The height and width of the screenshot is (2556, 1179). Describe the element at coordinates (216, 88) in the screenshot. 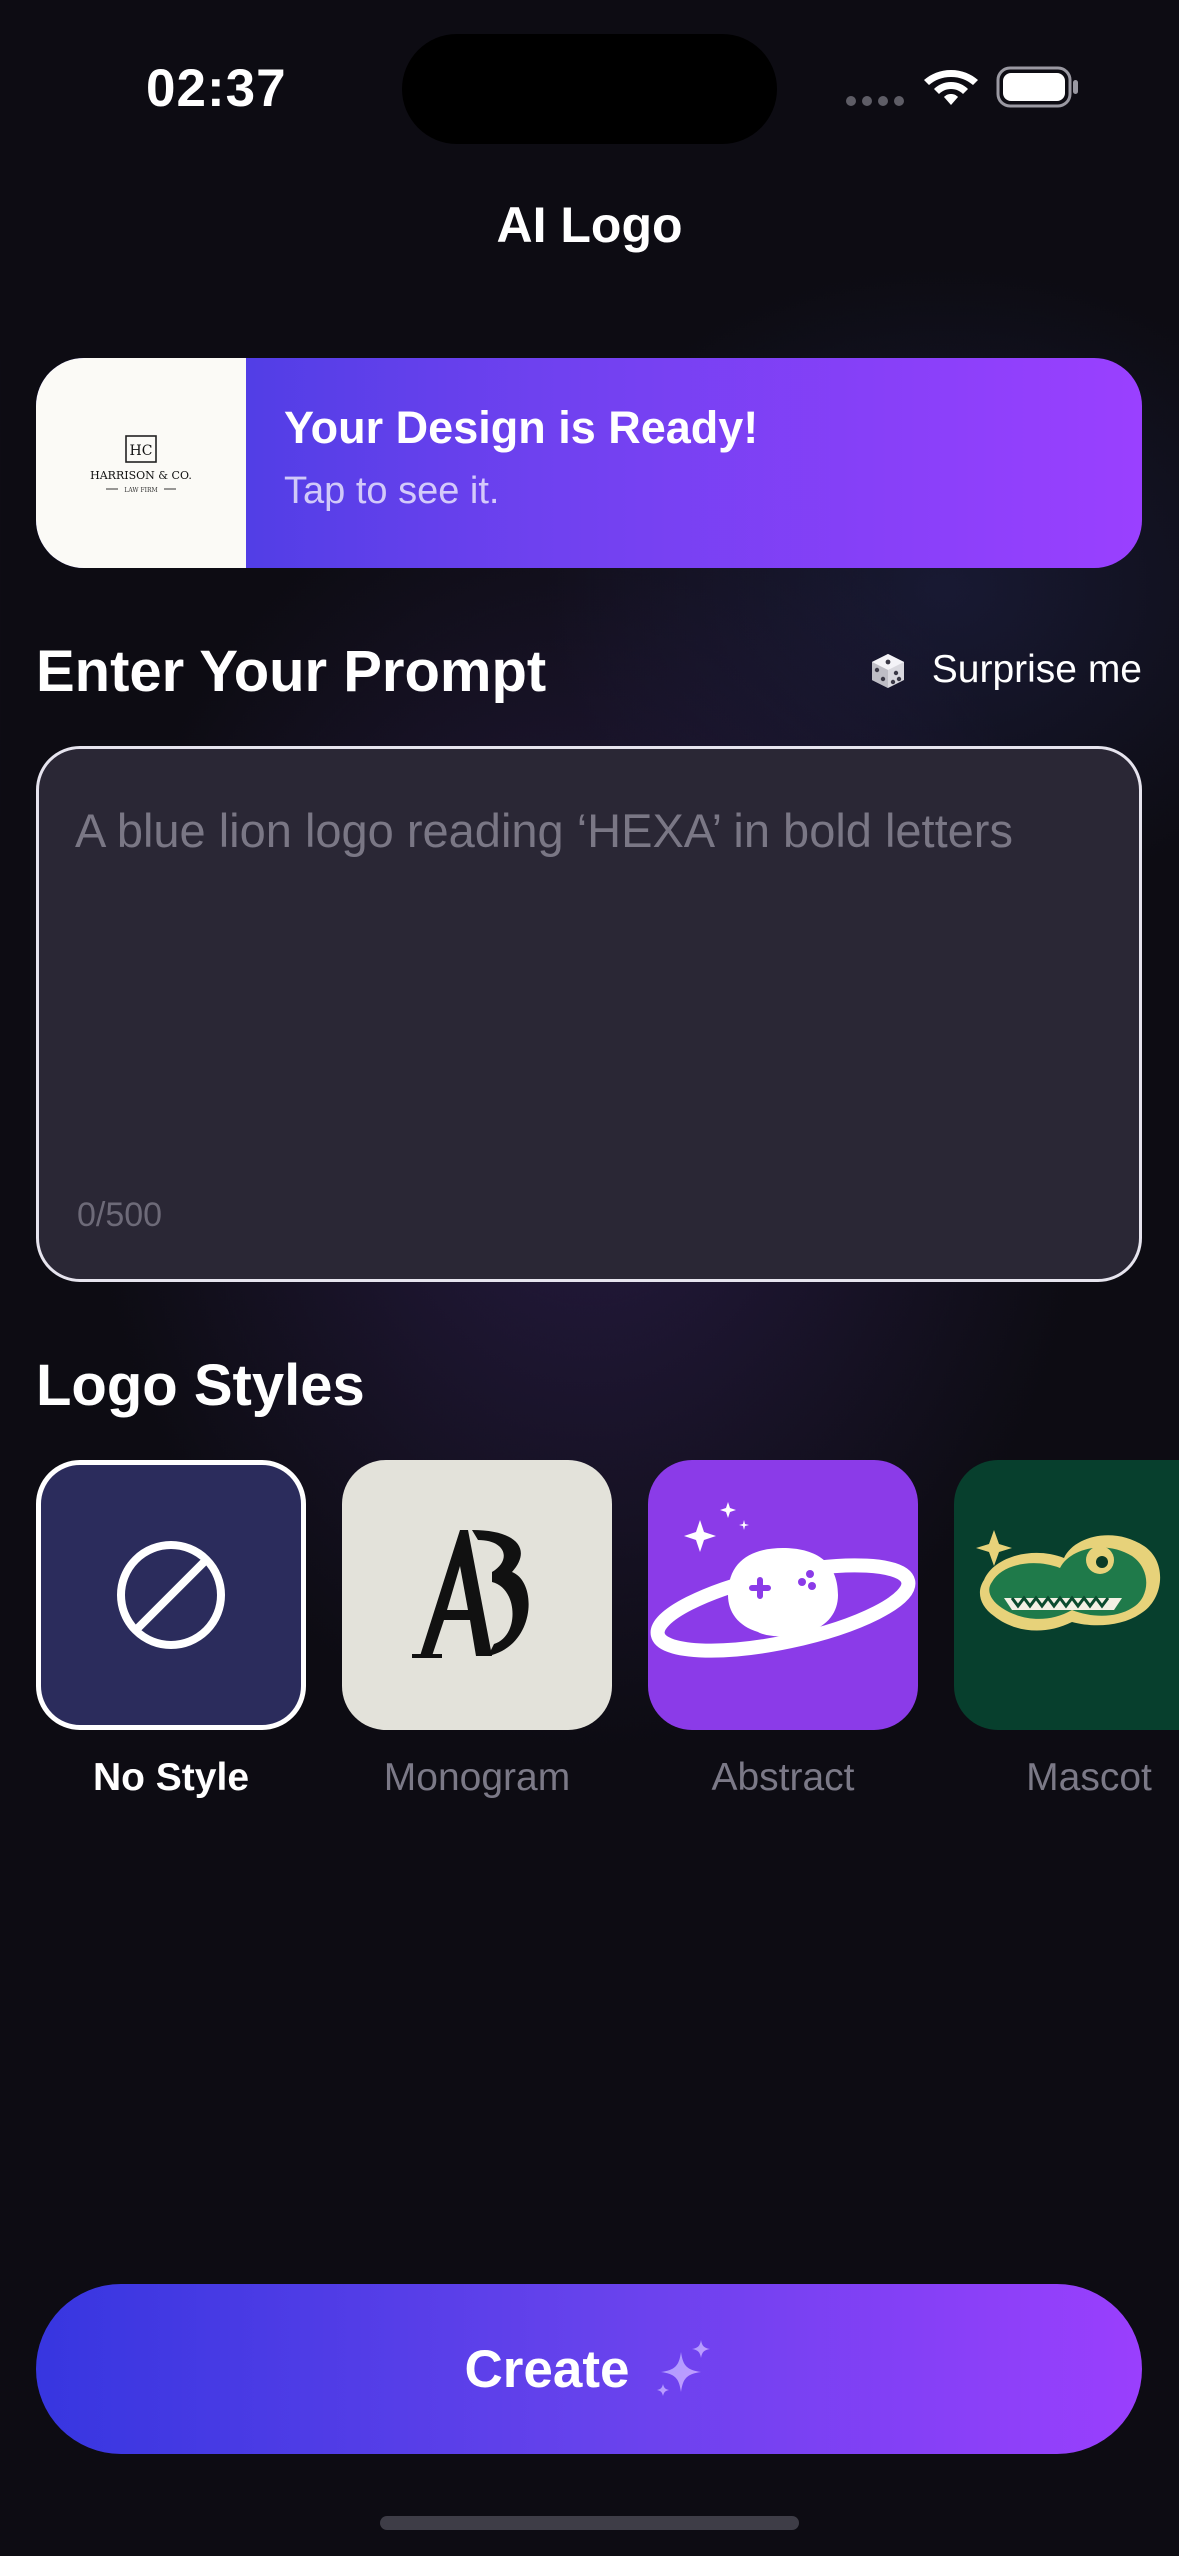

I see `status-time: 02:37` at that location.